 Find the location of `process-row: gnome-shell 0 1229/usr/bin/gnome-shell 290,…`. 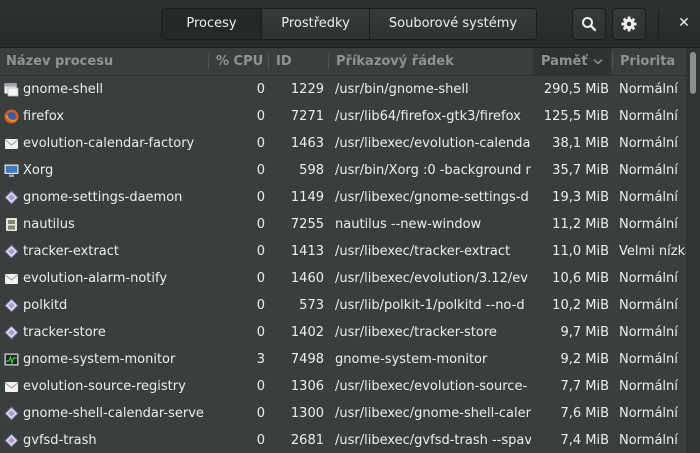

process-row: gnome-shell 0 1229/usr/bin/gnome-shell 290,… is located at coordinates (343, 89).